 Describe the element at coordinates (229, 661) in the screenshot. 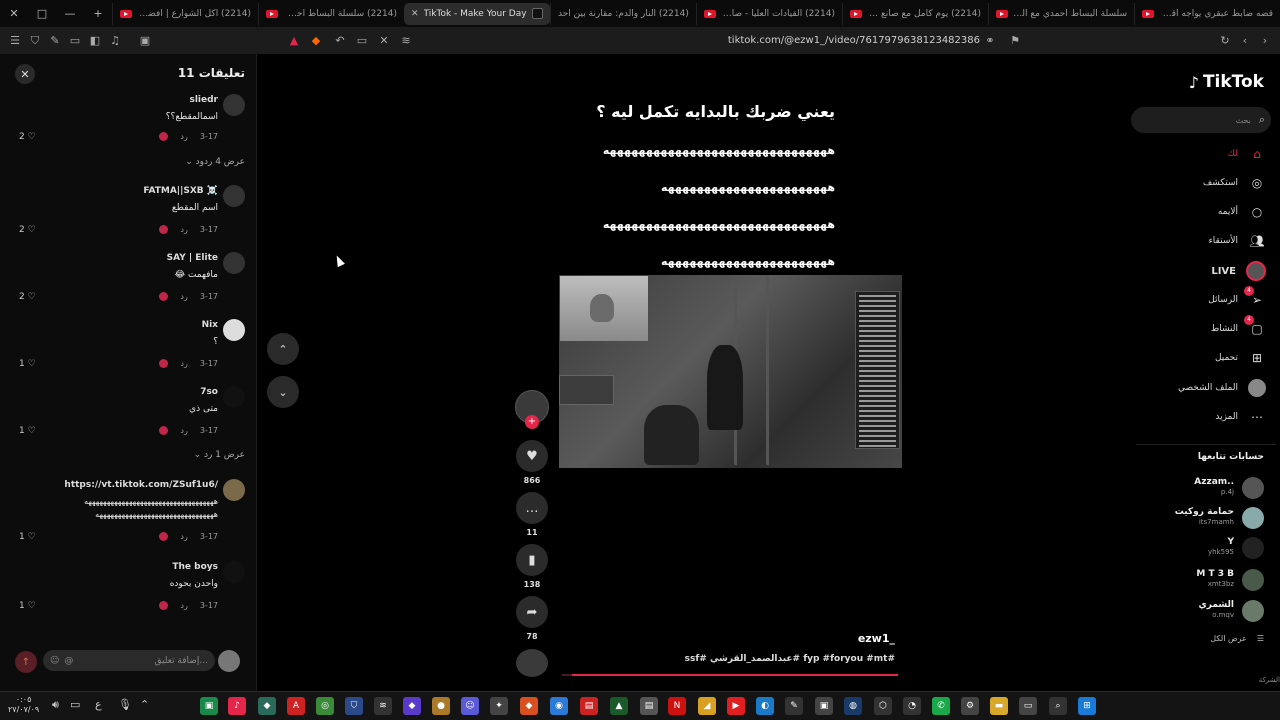

I see `current-user-avatar` at that location.